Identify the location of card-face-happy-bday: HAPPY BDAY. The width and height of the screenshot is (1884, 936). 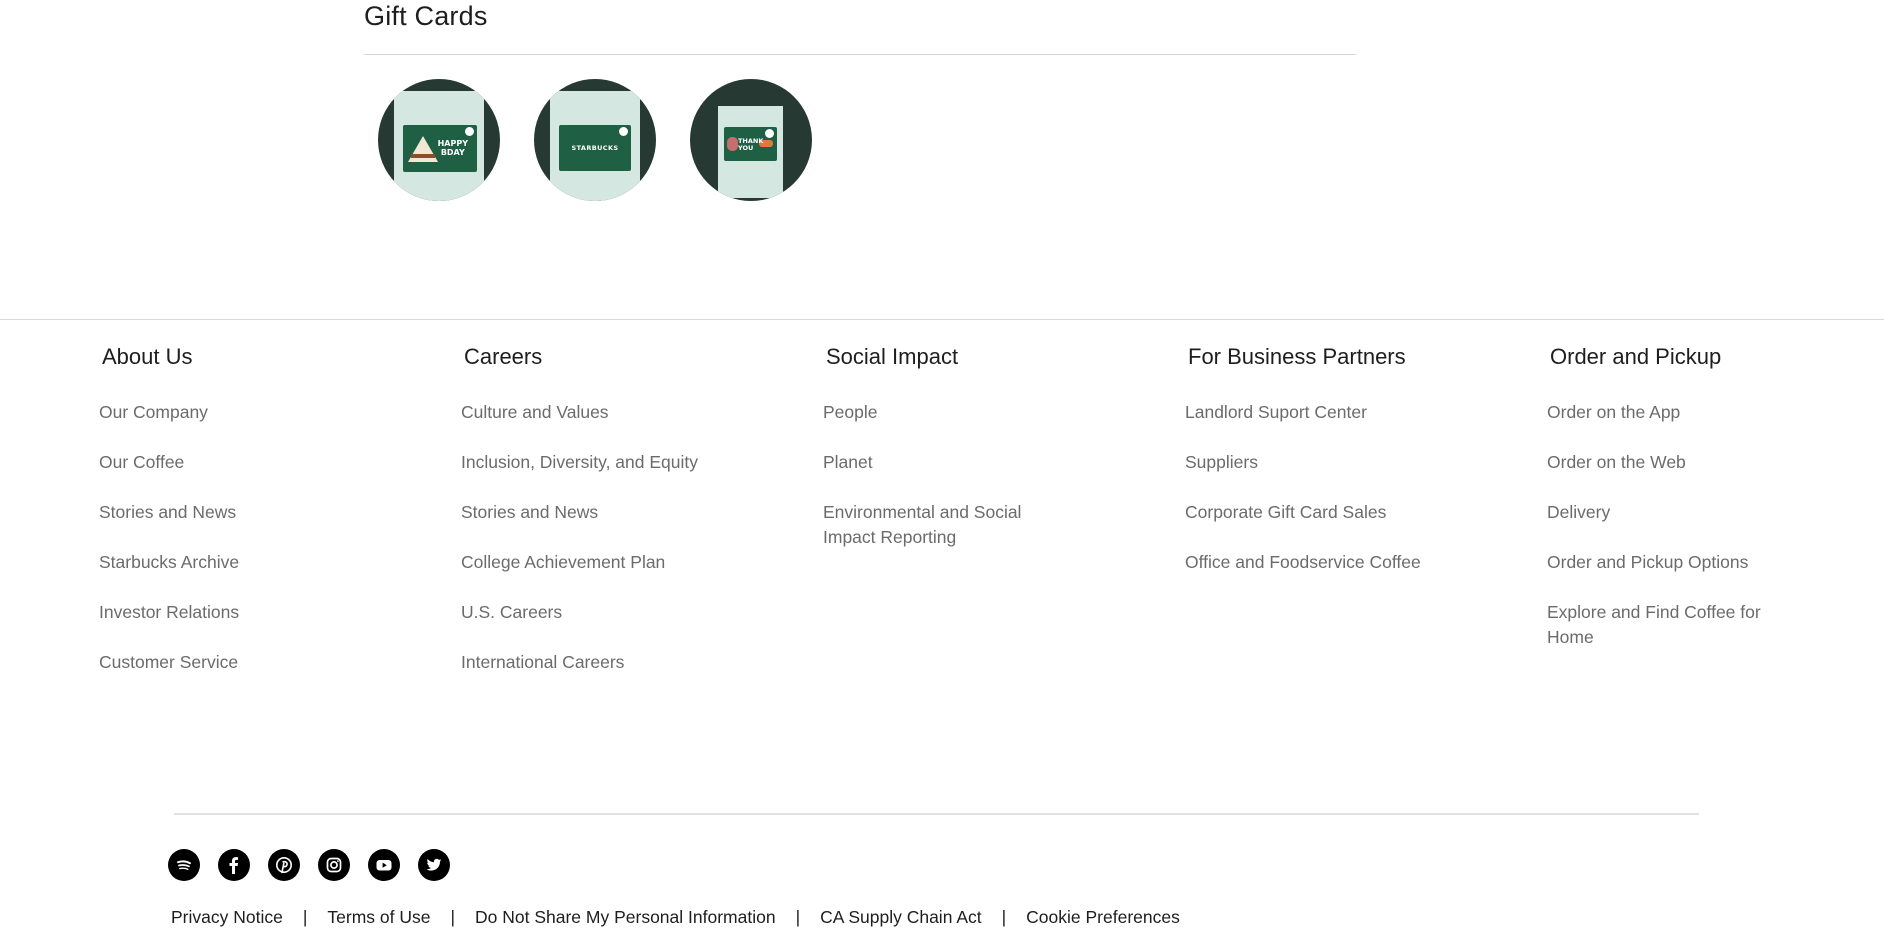
(440, 148).